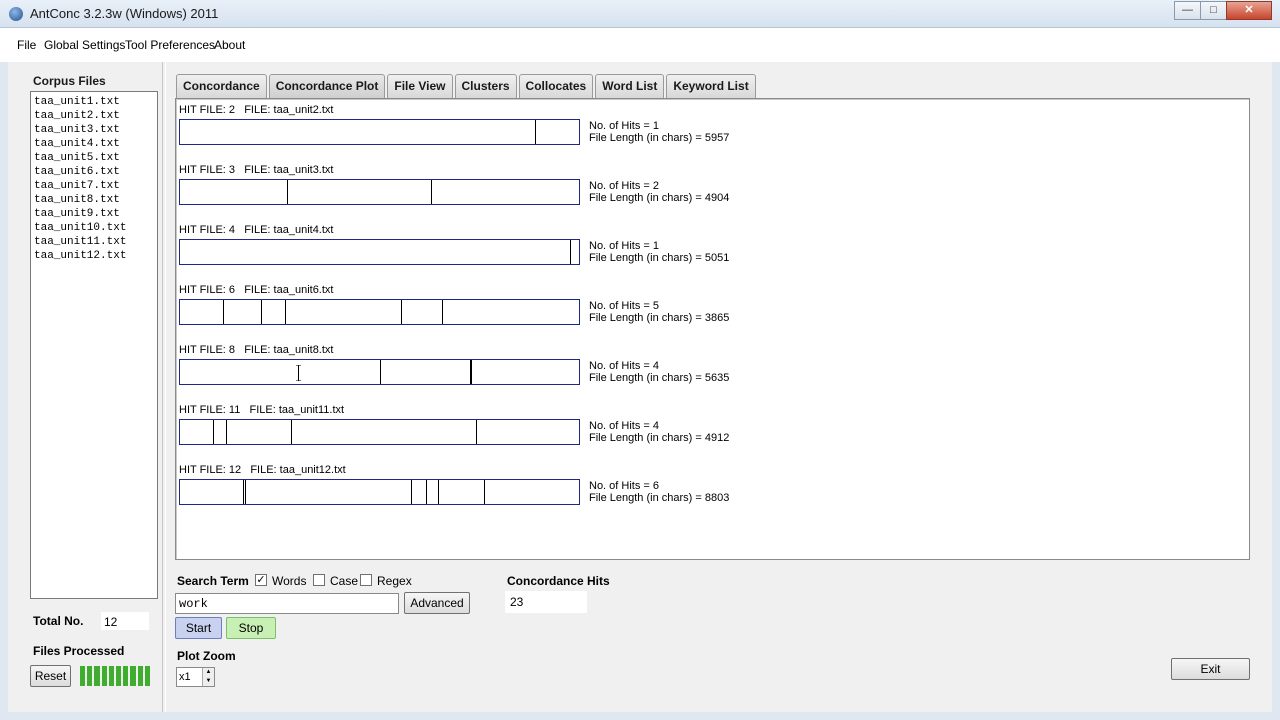  I want to click on corpus-file-item: taa_unit12.txt, so click(95, 256).